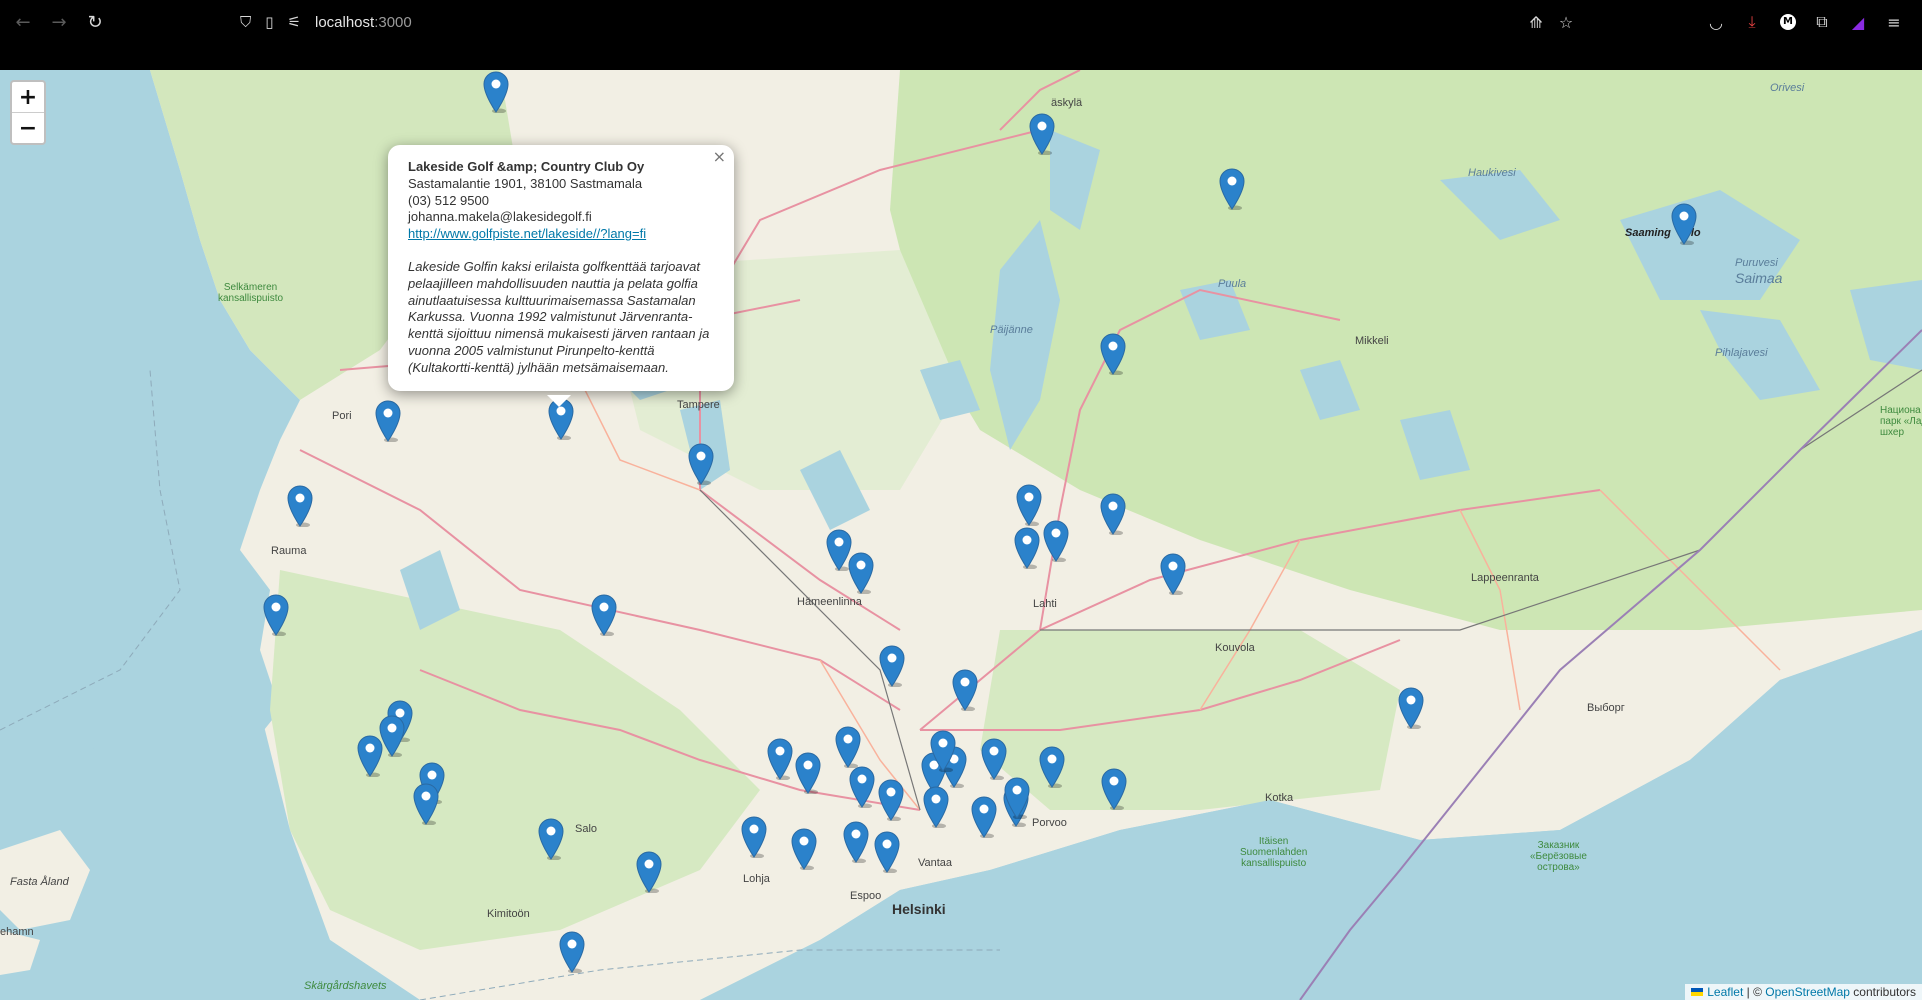 The width and height of the screenshot is (1922, 1000). Describe the element at coordinates (1536, 22) in the screenshot. I see `translate-icon: ⟰` at that location.